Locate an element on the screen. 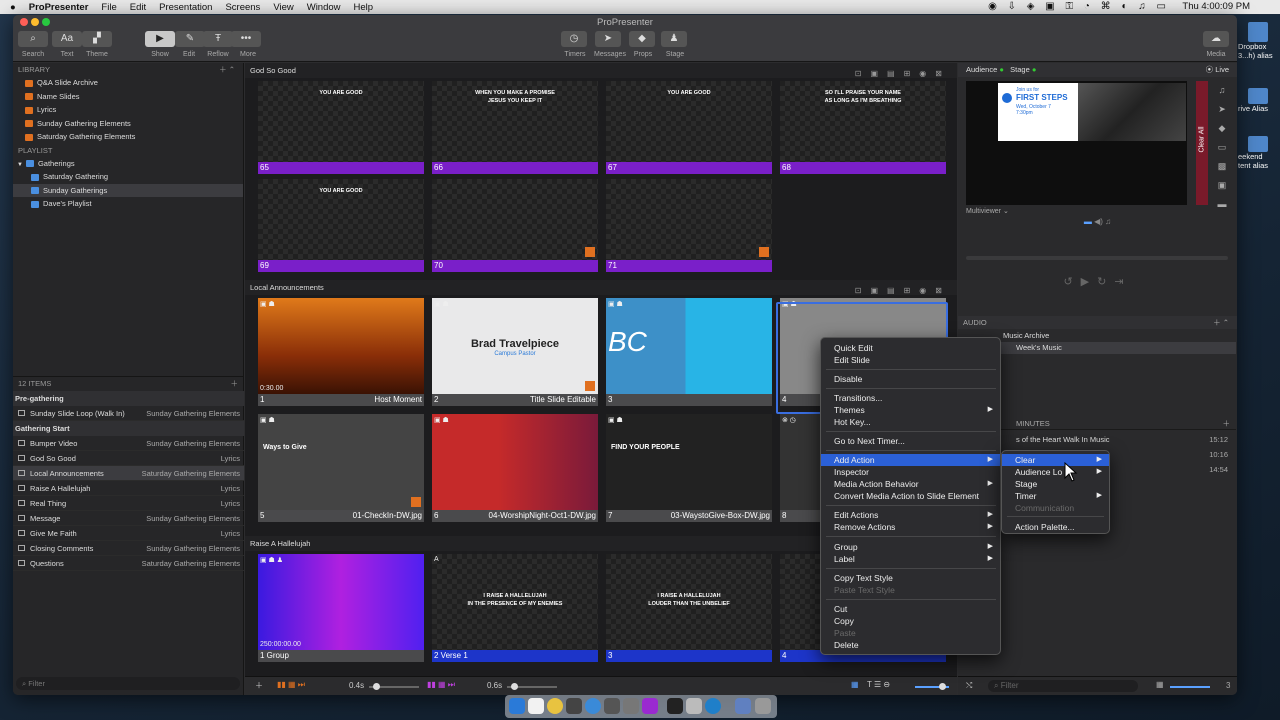 This screenshot has width=1280, height=720. chrome-icon is located at coordinates (555, 706).